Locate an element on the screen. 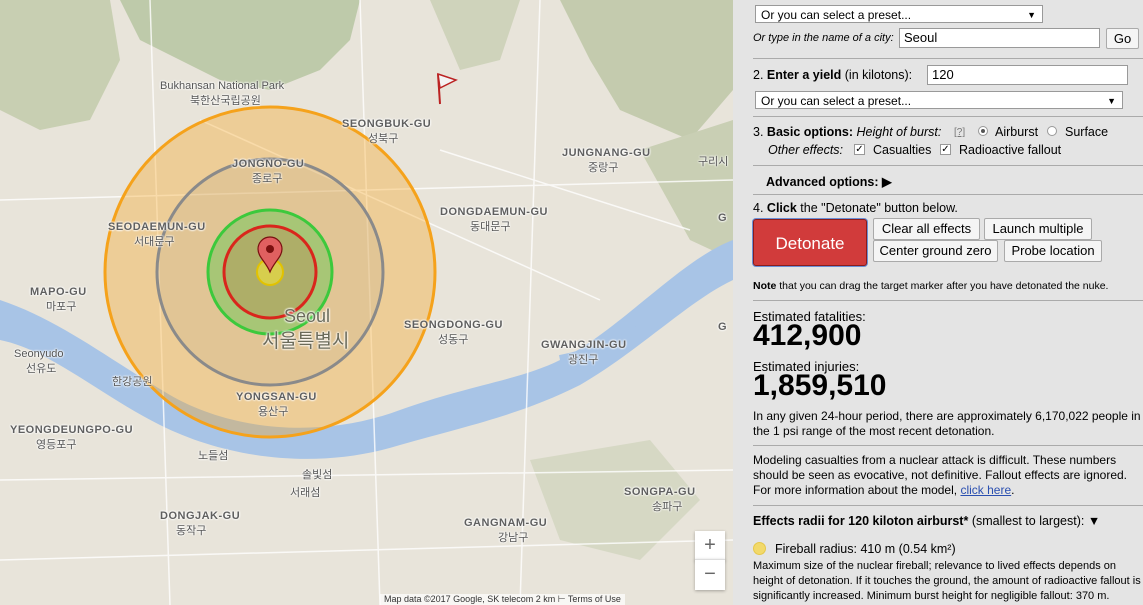 Image resolution: width=1143 pixels, height=605 pixels. step4-title: Click is located at coordinates (781, 208).